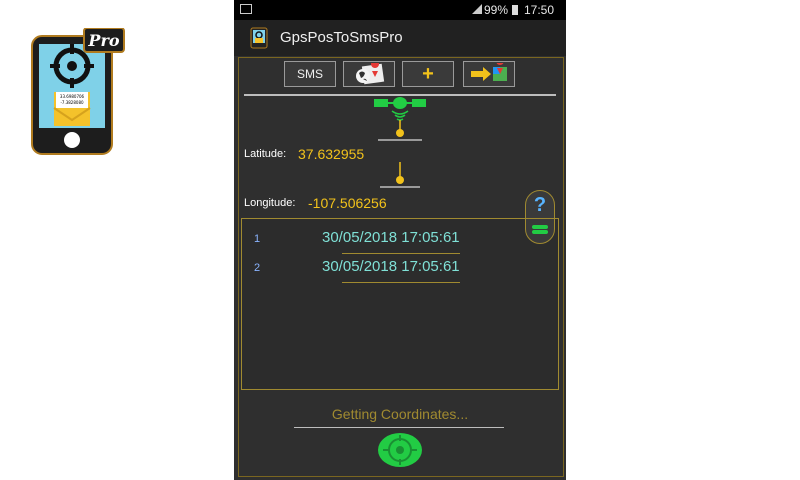  What do you see at coordinates (401, 282) in the screenshot?
I see `list-item-underline` at bounding box center [401, 282].